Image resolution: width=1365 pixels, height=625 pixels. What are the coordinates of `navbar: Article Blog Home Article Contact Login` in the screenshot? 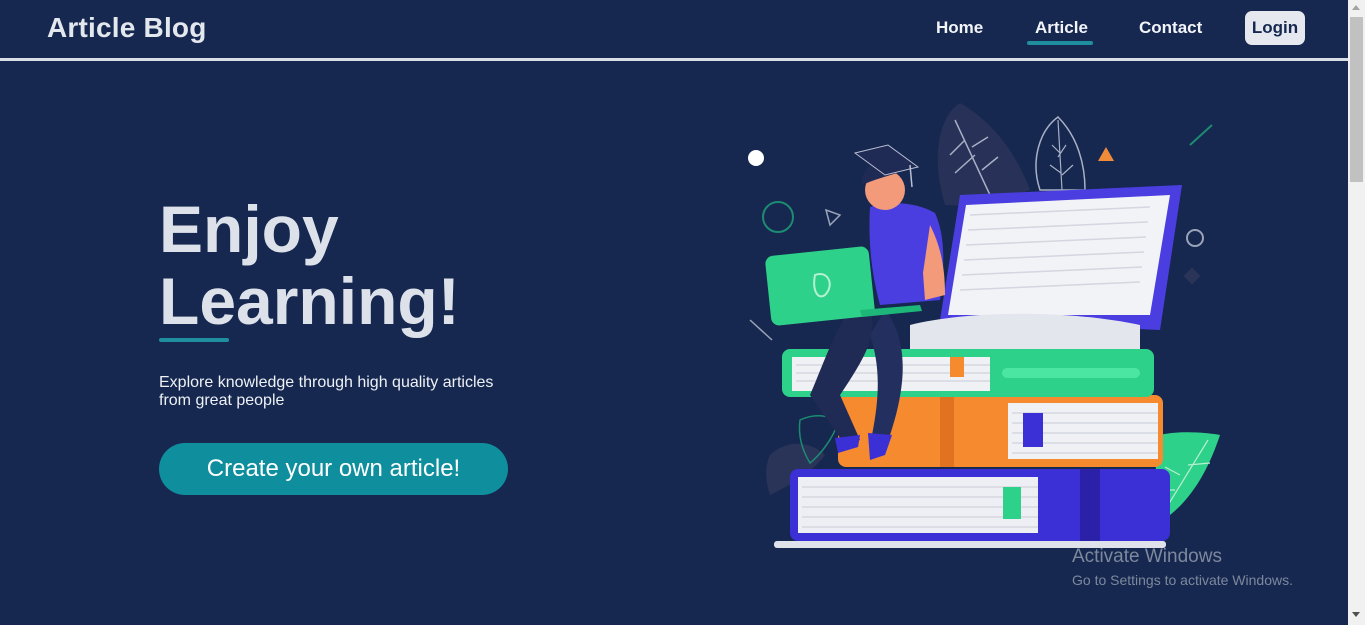 It's located at (674, 30).